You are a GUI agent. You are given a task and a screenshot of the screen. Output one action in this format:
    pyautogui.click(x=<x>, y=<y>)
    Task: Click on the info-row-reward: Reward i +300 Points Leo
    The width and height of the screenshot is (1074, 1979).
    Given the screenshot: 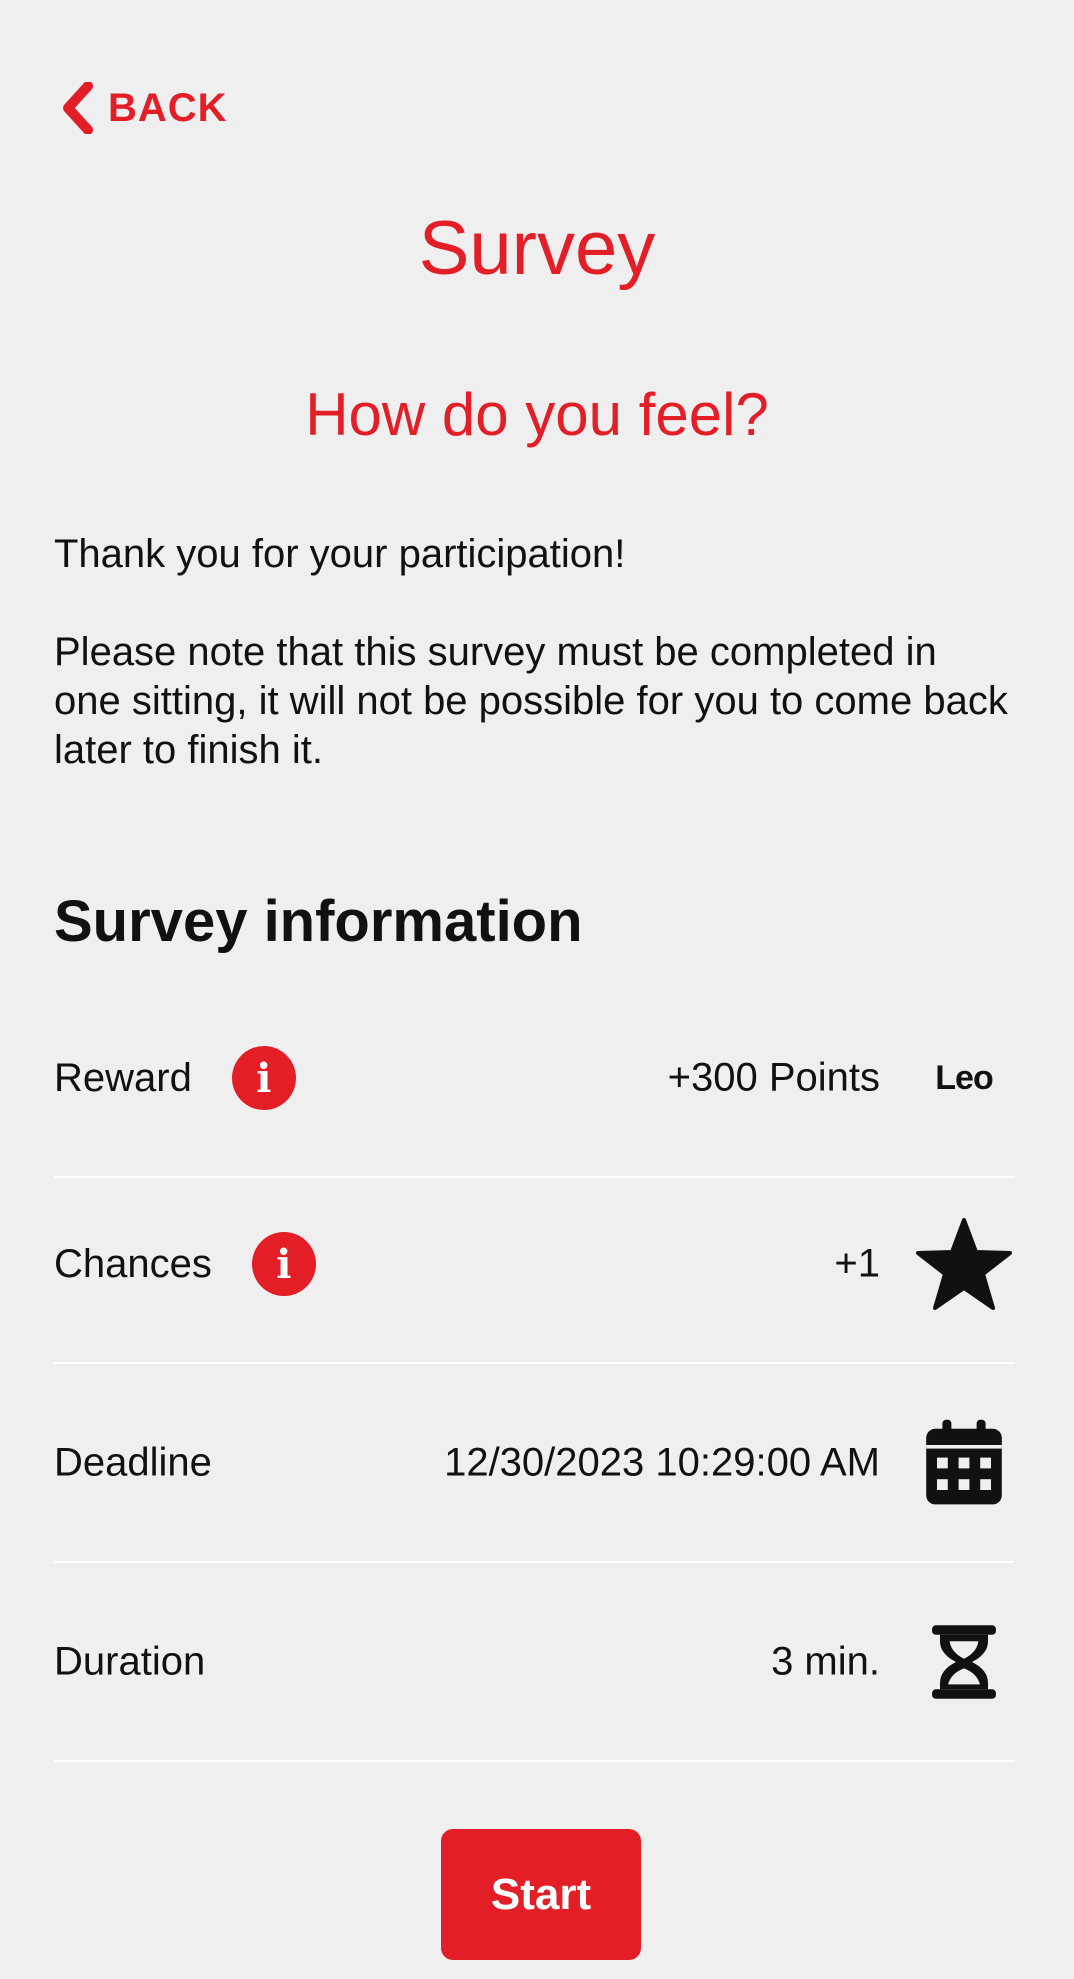 What is the action you would take?
    pyautogui.click(x=534, y=1079)
    